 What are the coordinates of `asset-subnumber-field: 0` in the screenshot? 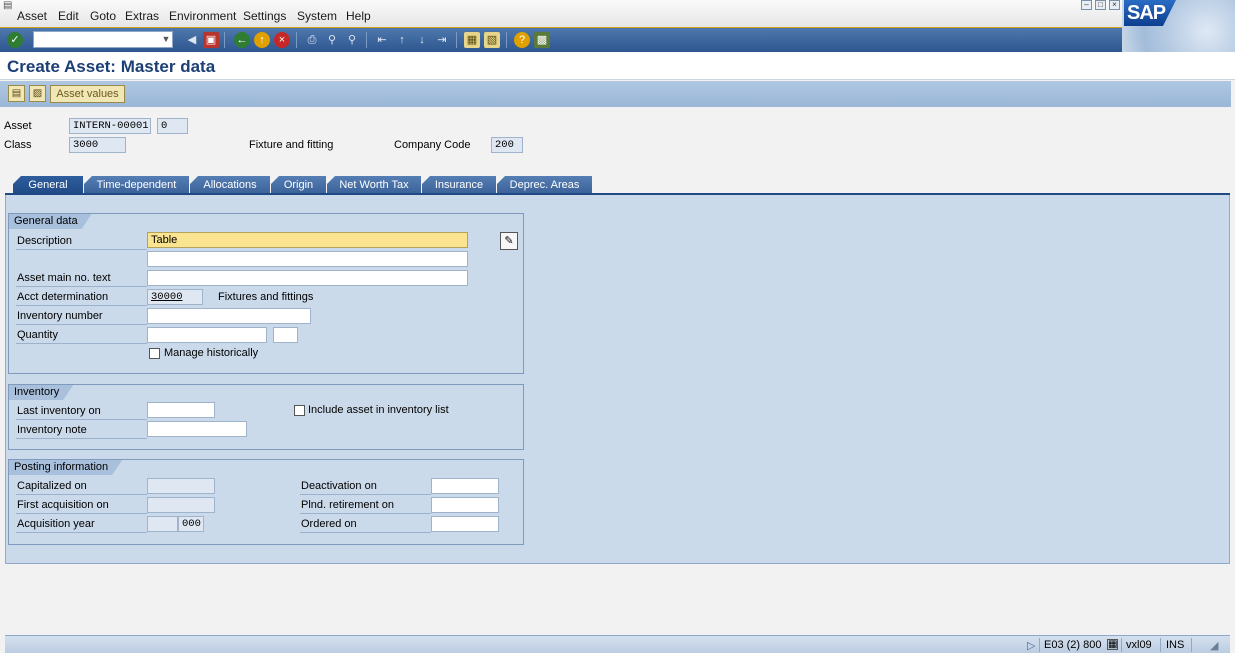 It's located at (172, 126).